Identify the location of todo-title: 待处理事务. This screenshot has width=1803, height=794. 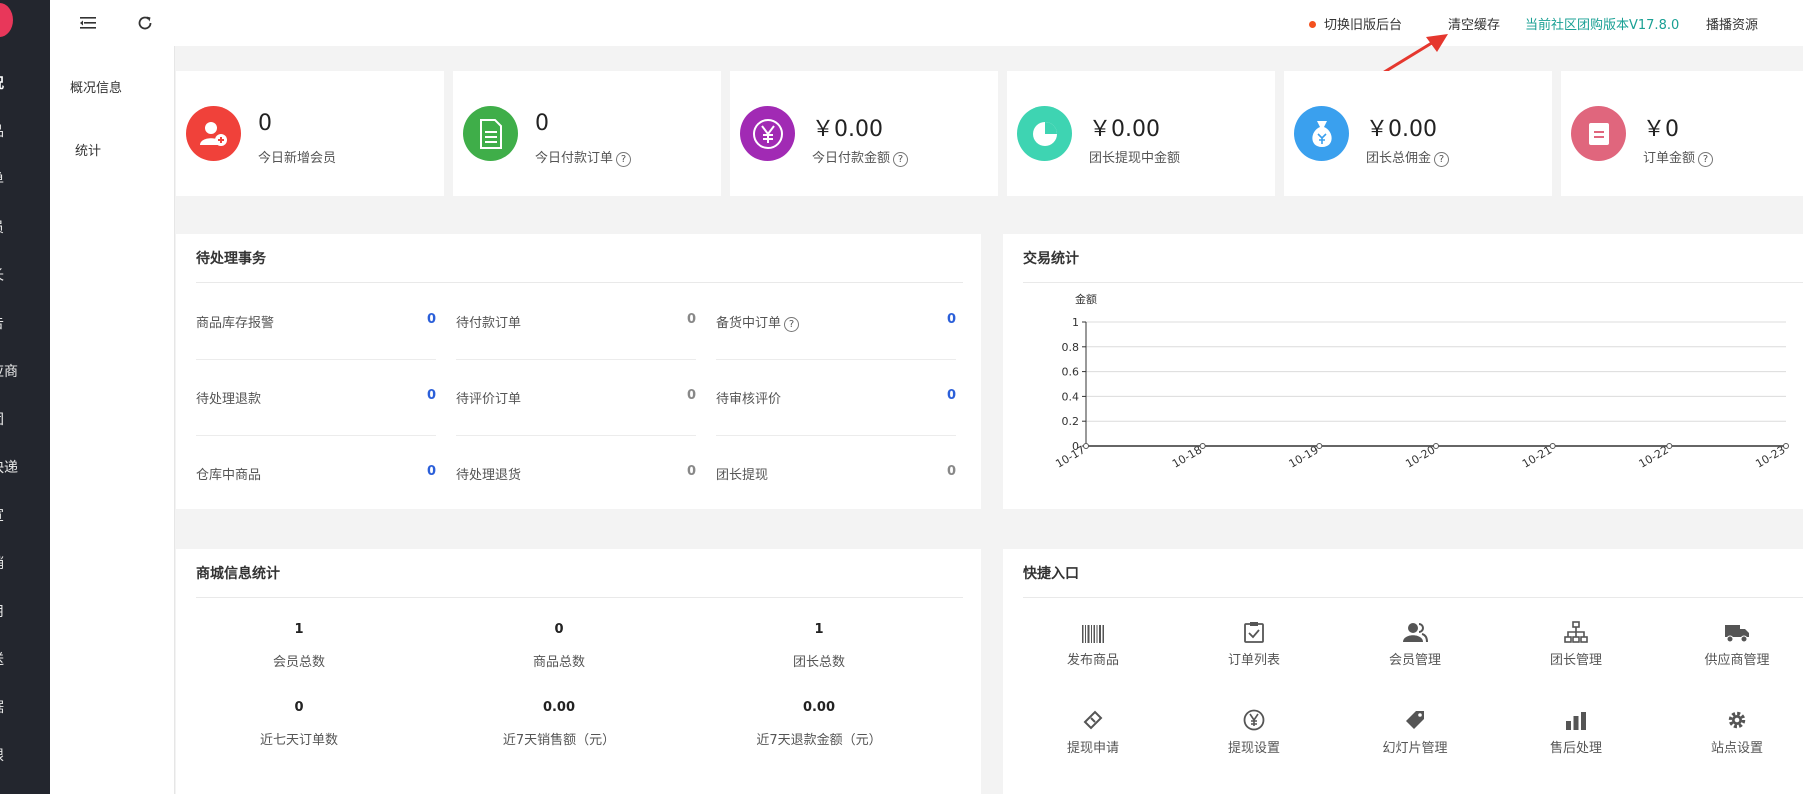
(231, 259).